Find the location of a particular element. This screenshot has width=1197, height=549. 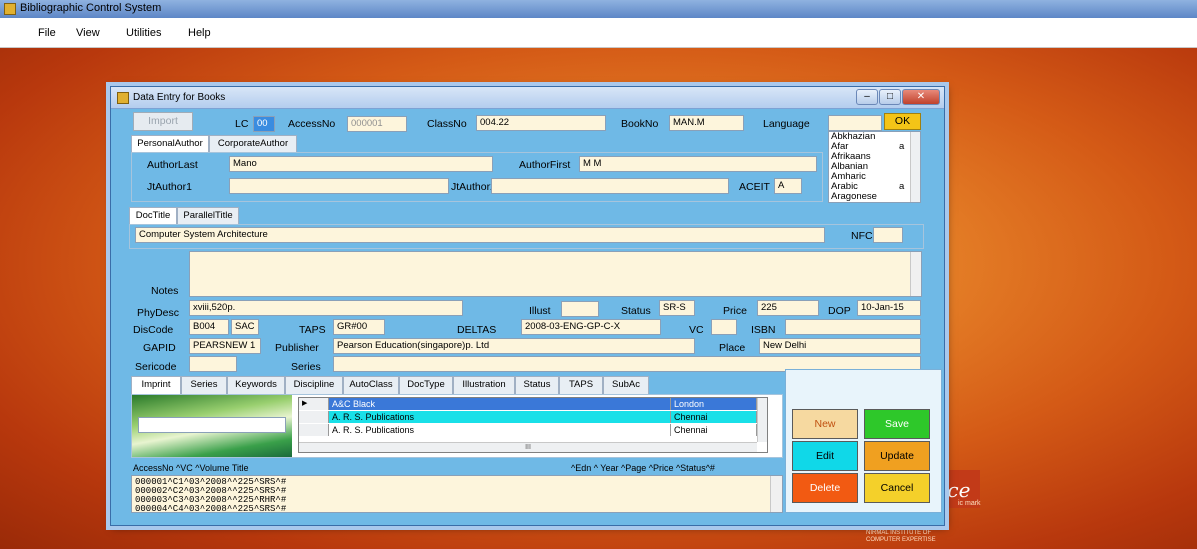

menu-bar: File View Utilities Help is located at coordinates (598, 33).